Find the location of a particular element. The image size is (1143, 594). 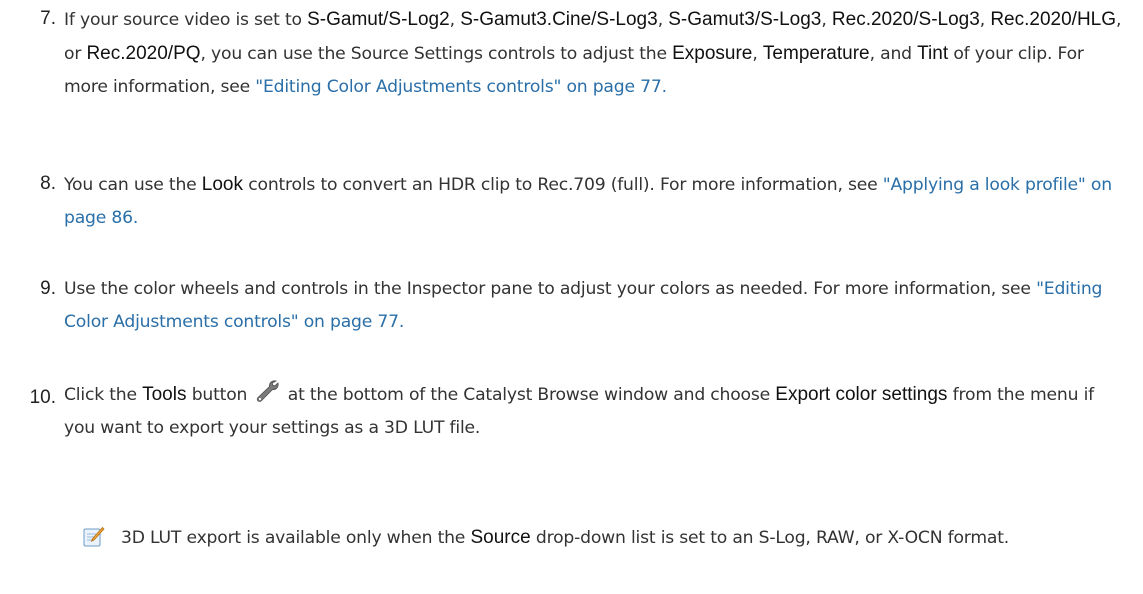

ui-term: Rec.2020/HLG is located at coordinates (1053, 19).